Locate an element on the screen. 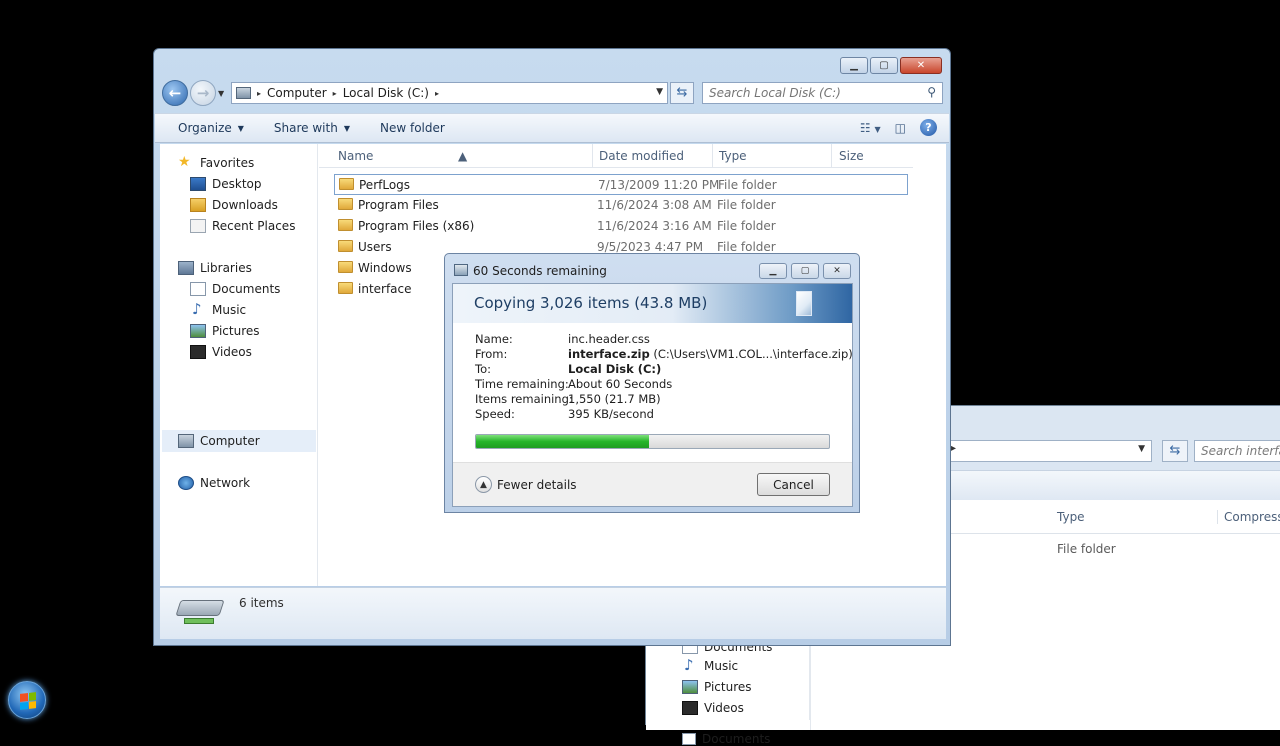 This screenshot has width=1280, height=746. share-with-button: Share with ▼ is located at coordinates (311, 128).